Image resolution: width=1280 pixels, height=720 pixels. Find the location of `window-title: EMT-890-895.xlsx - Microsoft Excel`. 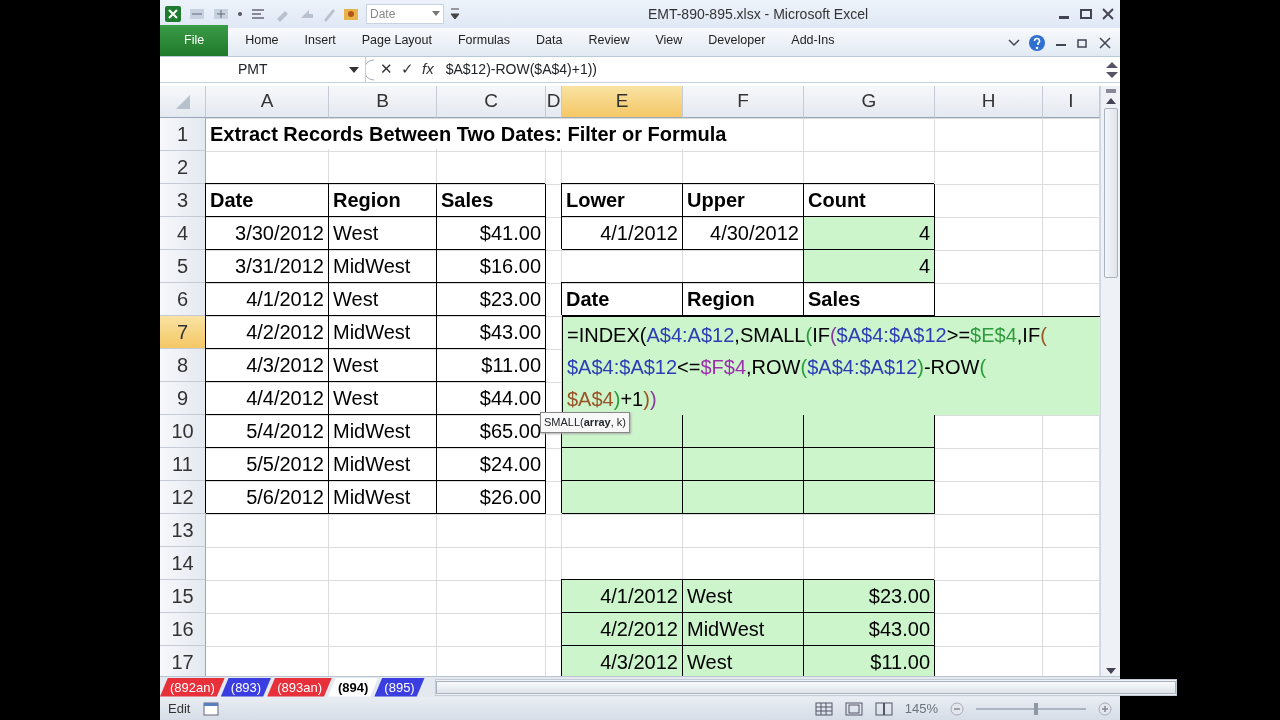

window-title: EMT-890-895.xlsx - Microsoft Excel is located at coordinates (758, 14).